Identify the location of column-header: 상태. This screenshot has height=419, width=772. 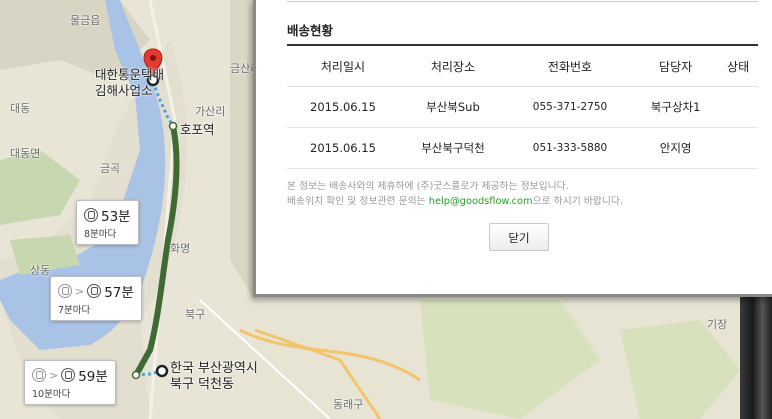
(738, 65).